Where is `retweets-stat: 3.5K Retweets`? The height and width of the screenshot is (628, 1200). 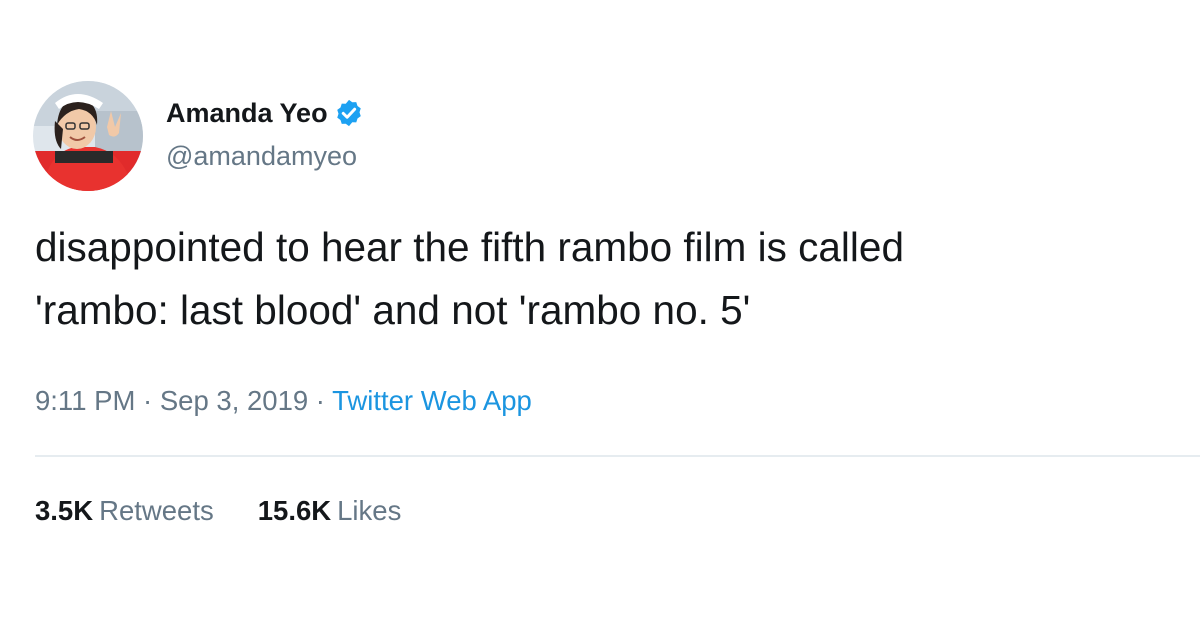
retweets-stat: 3.5K Retweets is located at coordinates (124, 511).